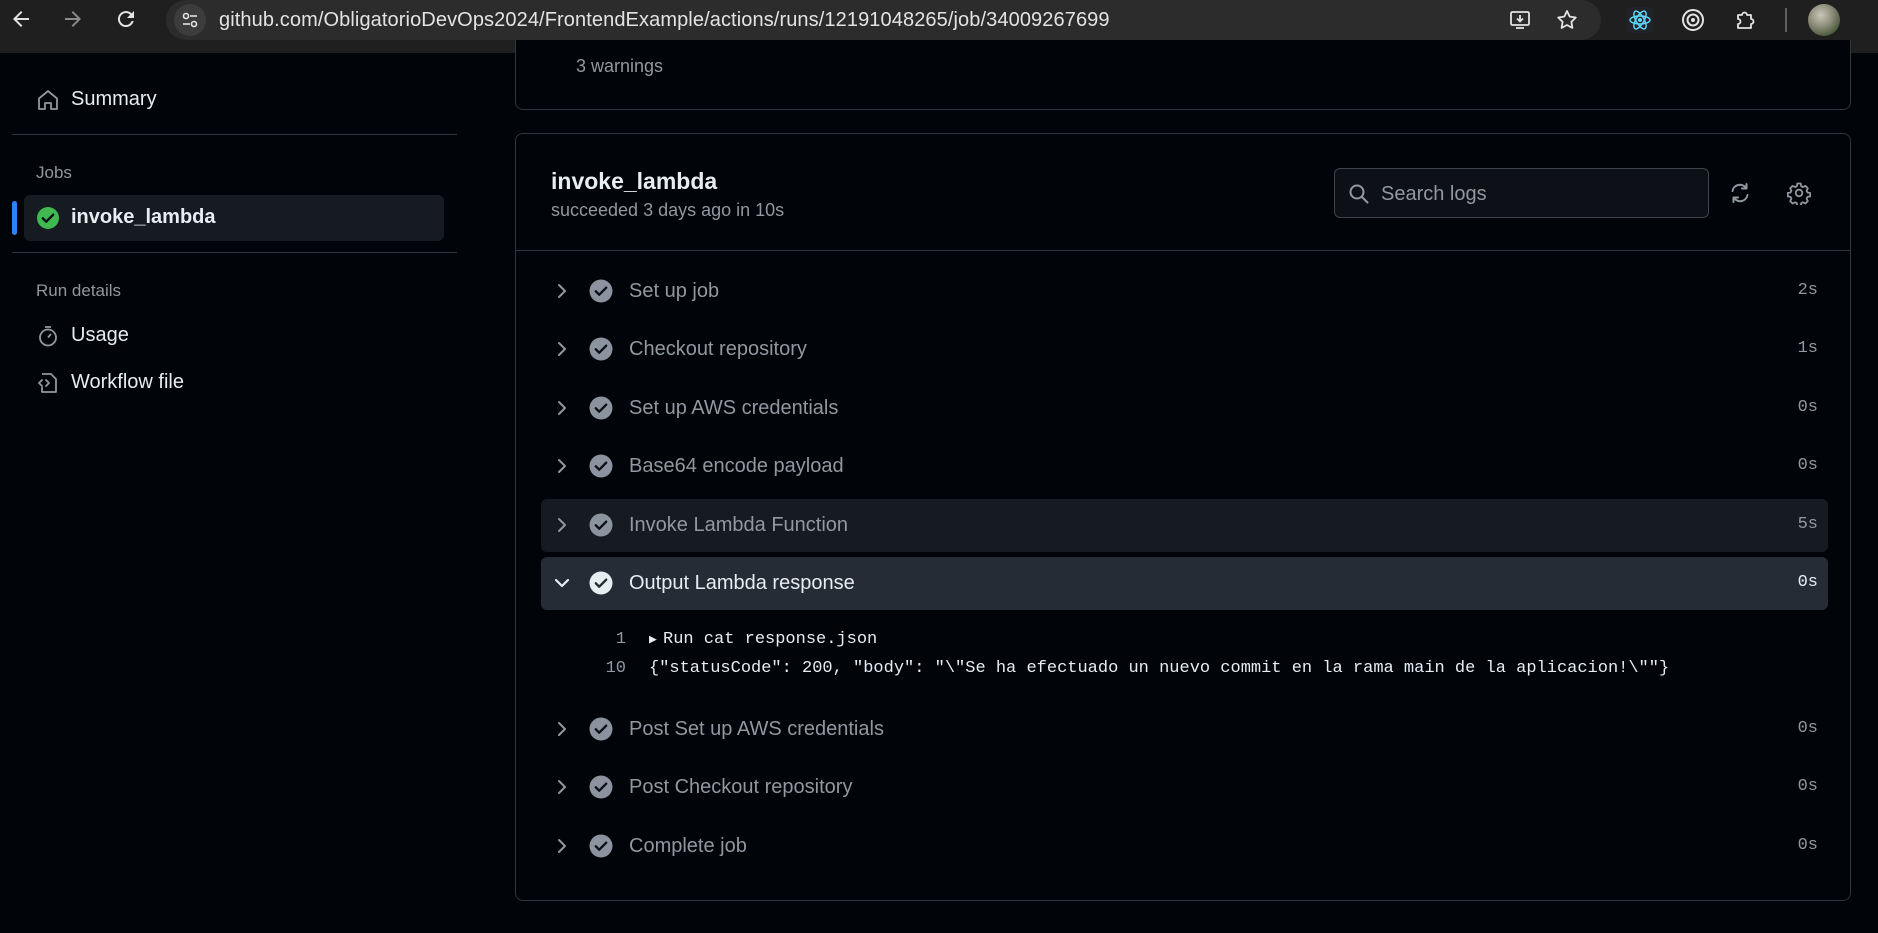  I want to click on search-icon, so click(1359, 194).